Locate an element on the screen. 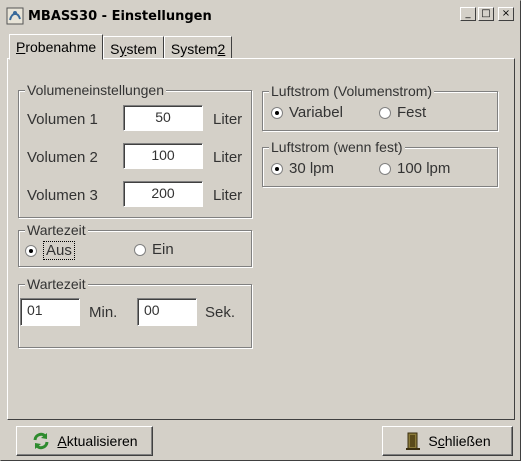 Image resolution: width=521 pixels, height=461 pixels. window-controls: _ □ × is located at coordinates (487, 14).